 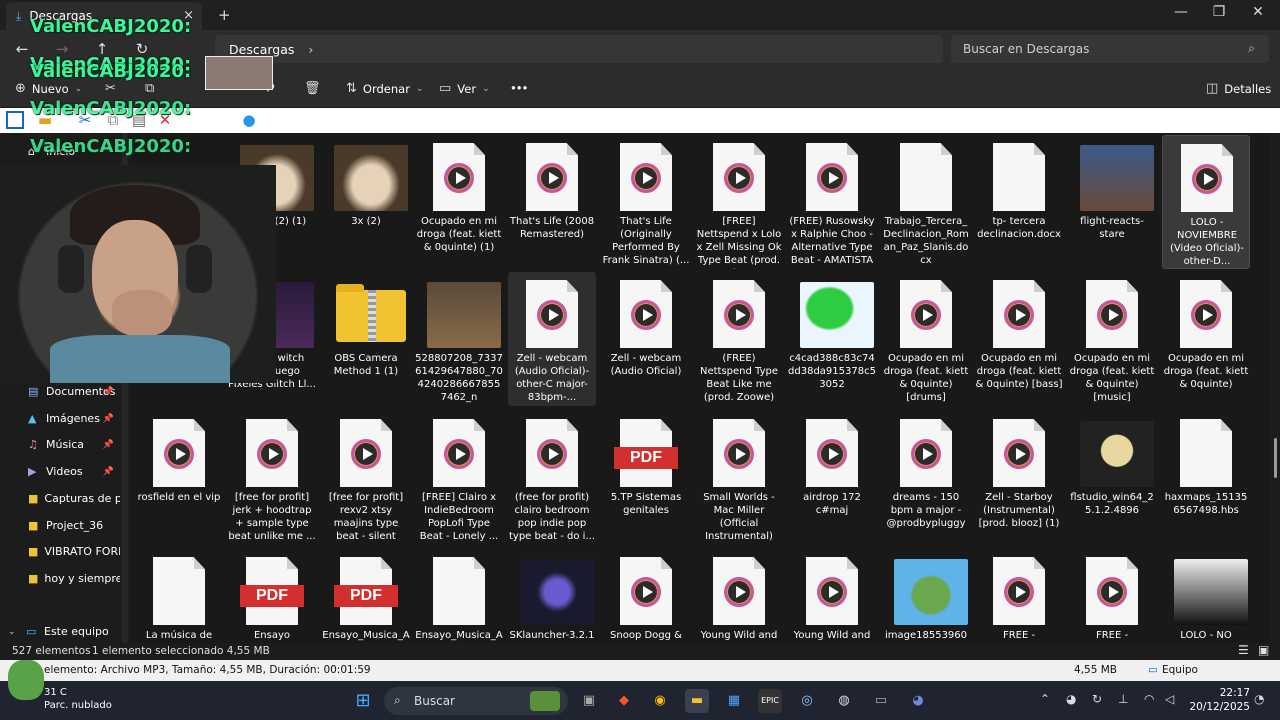 What do you see at coordinates (15, 120) in the screenshot?
I see `pane-icon` at bounding box center [15, 120].